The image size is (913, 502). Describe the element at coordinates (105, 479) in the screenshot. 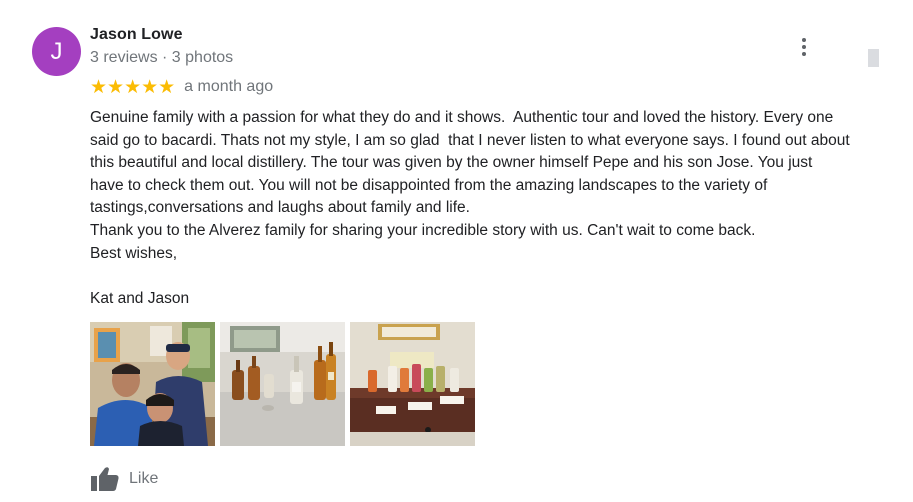

I see `thumbs-up-icon` at that location.